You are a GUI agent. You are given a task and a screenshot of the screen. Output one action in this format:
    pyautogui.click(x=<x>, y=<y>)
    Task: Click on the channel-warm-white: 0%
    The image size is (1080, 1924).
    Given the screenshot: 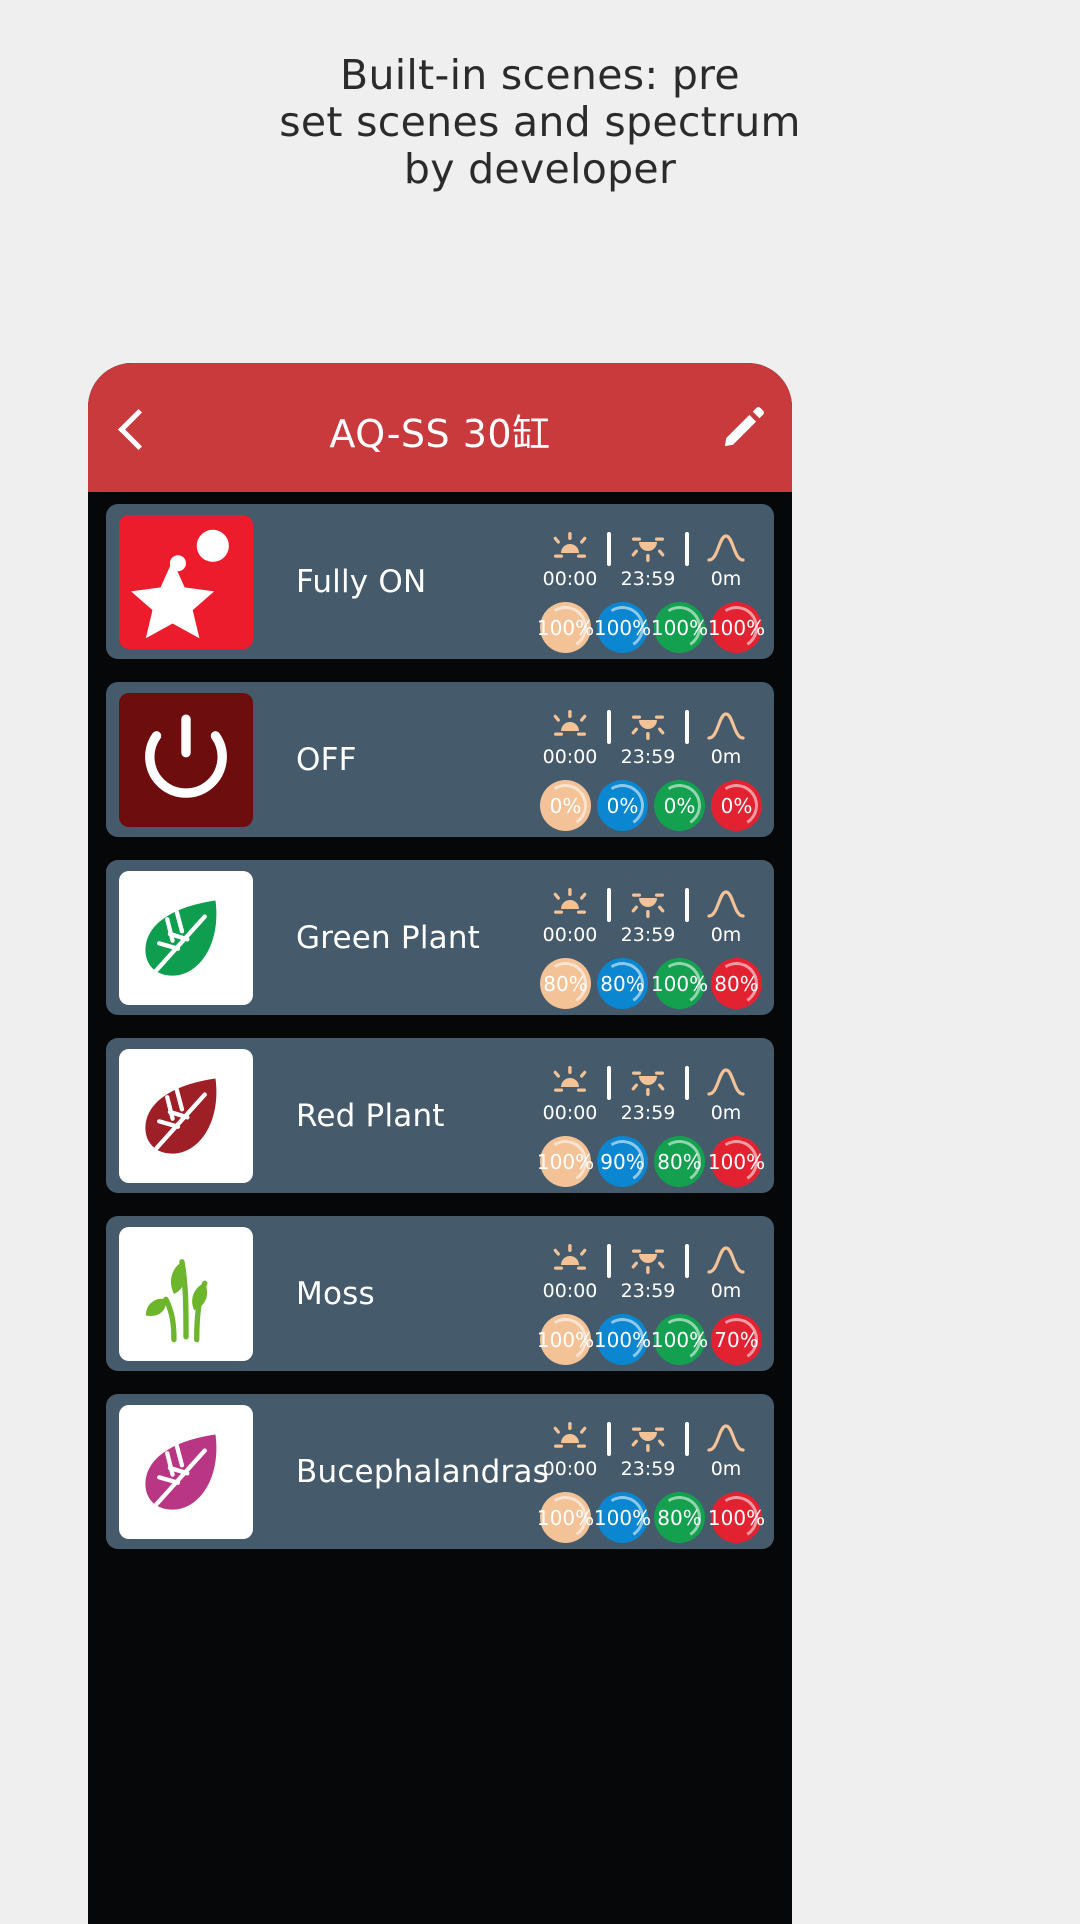 What is the action you would take?
    pyautogui.click(x=565, y=805)
    